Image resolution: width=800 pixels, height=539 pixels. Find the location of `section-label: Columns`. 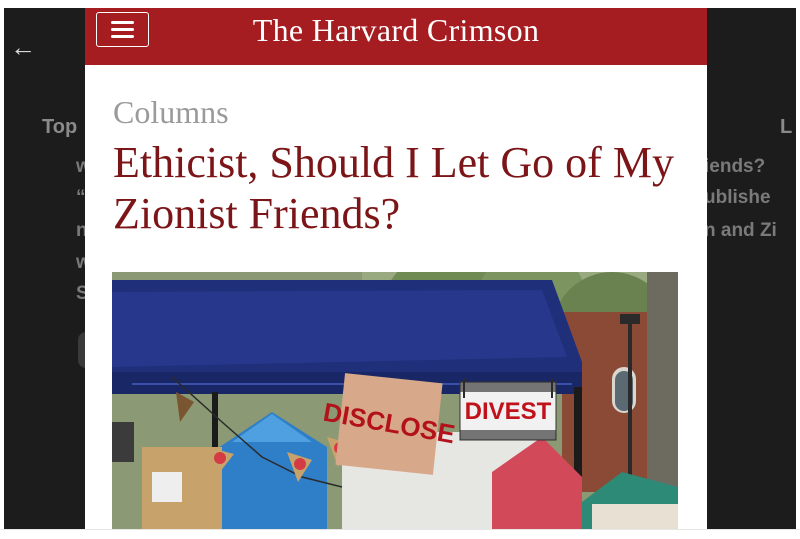

section-label: Columns is located at coordinates (171, 112).